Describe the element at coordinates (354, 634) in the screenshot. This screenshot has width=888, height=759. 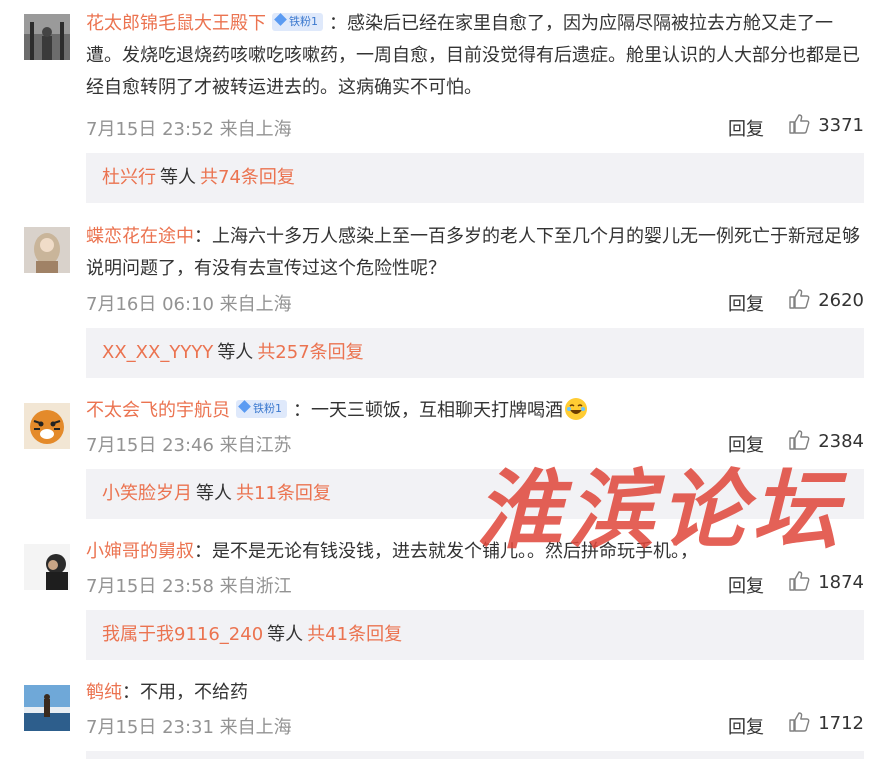
I see `sub-reply-count: 共41条回复` at that location.